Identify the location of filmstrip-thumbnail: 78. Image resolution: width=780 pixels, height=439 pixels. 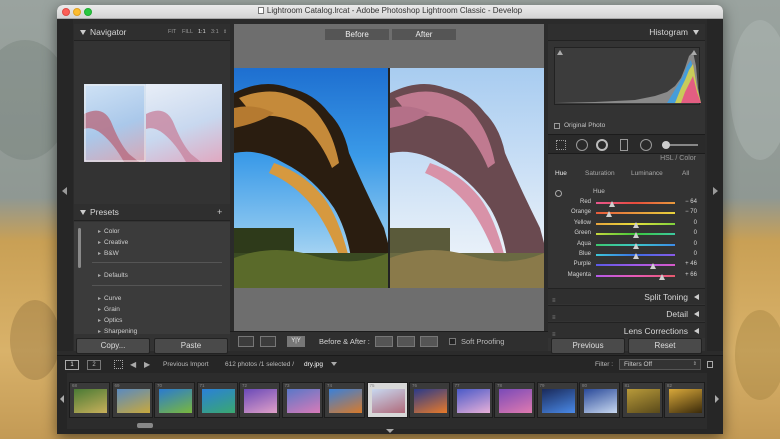
(514, 400).